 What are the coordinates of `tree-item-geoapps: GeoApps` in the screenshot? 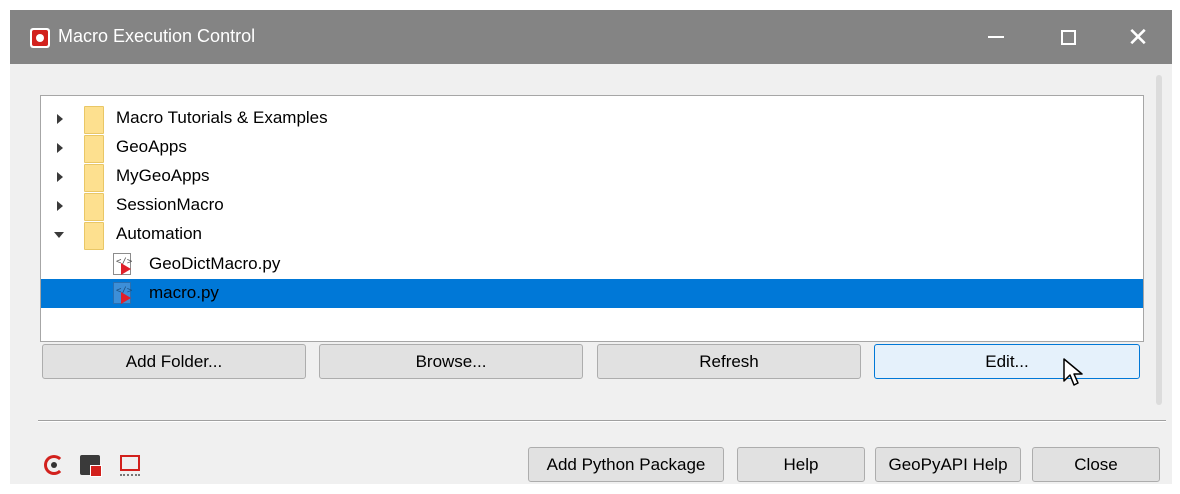 It's located at (592, 148).